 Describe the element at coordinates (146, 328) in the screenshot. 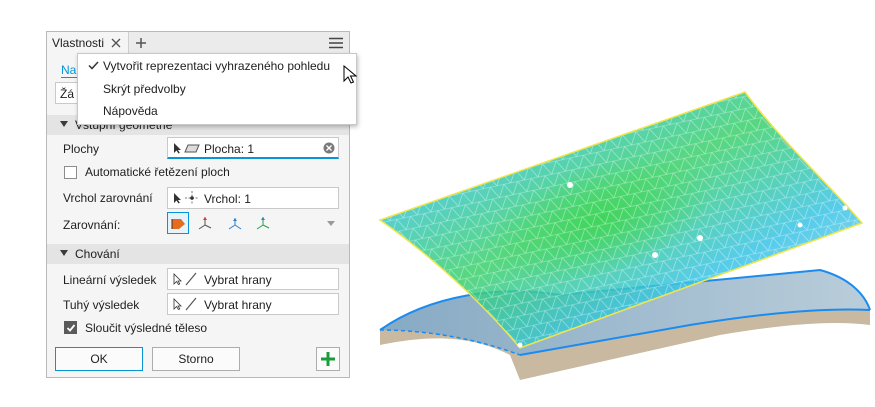

I see `merge-label: Sloučit výsledné těleso` at that location.